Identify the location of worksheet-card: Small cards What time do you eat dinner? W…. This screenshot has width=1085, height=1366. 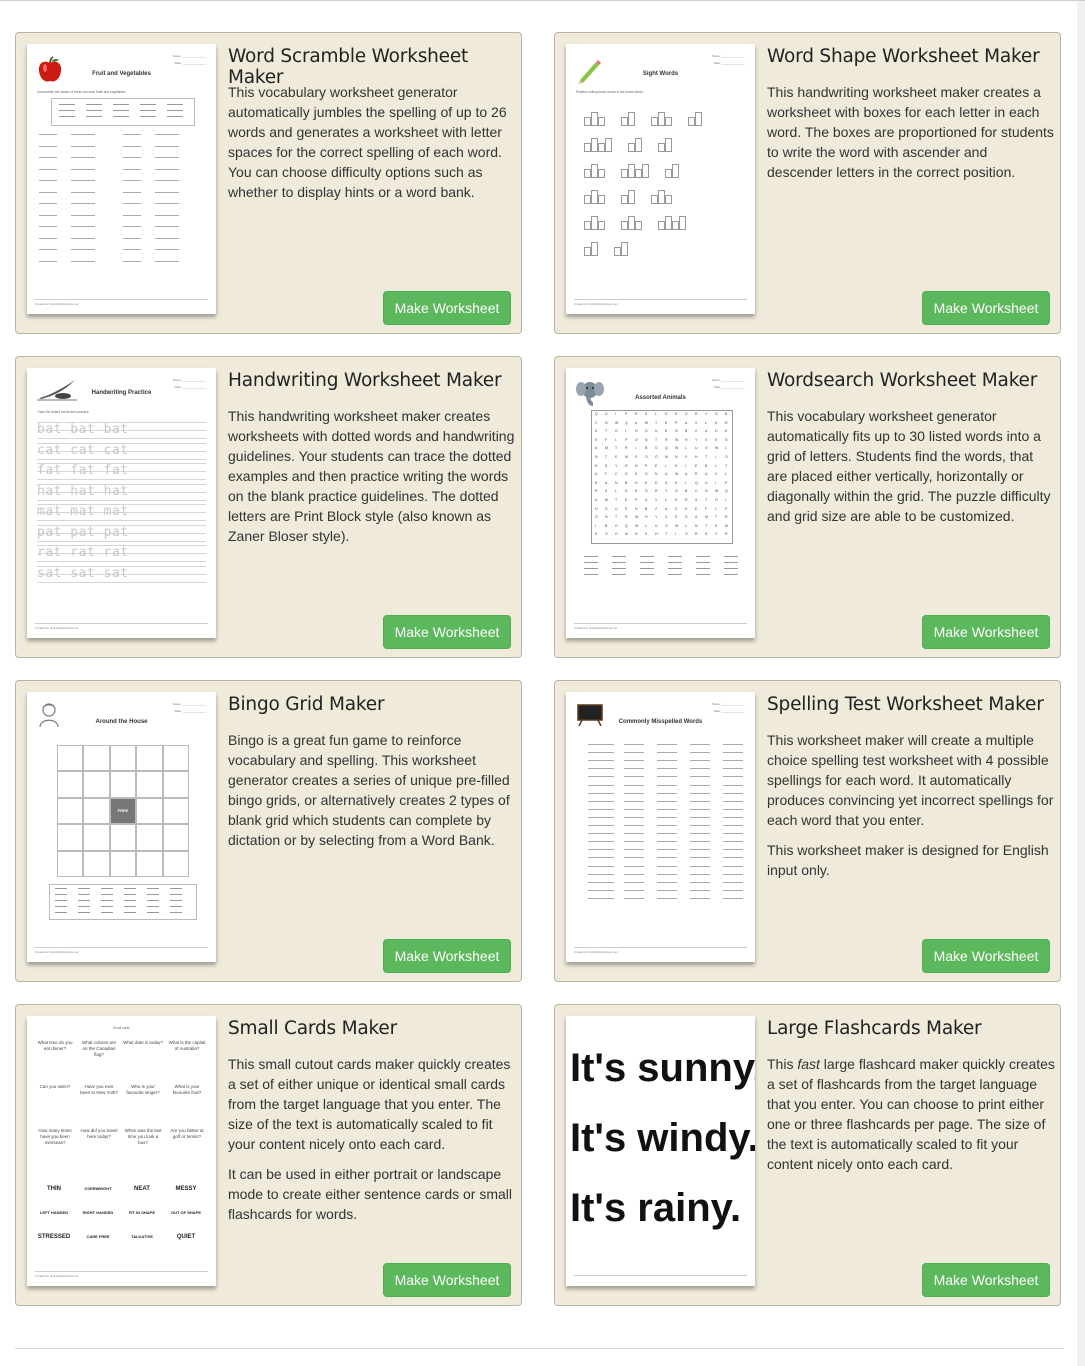
(268, 1155).